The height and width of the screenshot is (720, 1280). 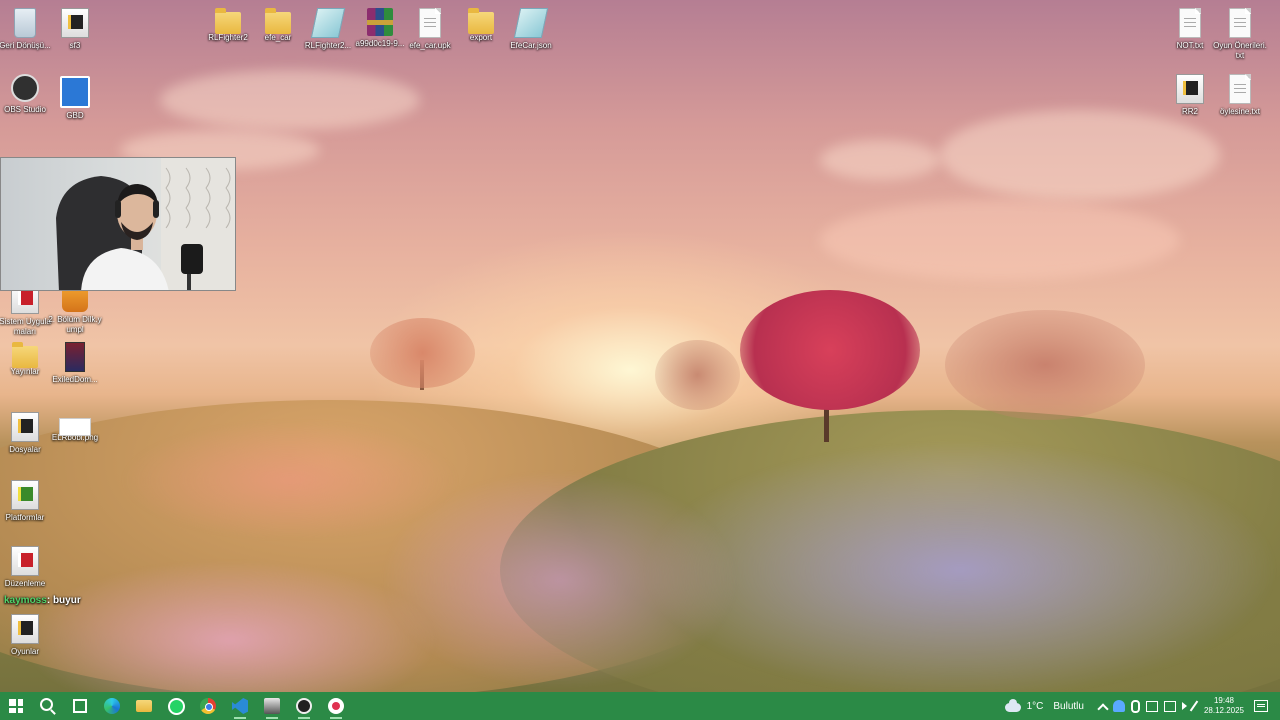 I want to click on stream-chat-message: kaymoss: buyur, so click(x=42, y=600).